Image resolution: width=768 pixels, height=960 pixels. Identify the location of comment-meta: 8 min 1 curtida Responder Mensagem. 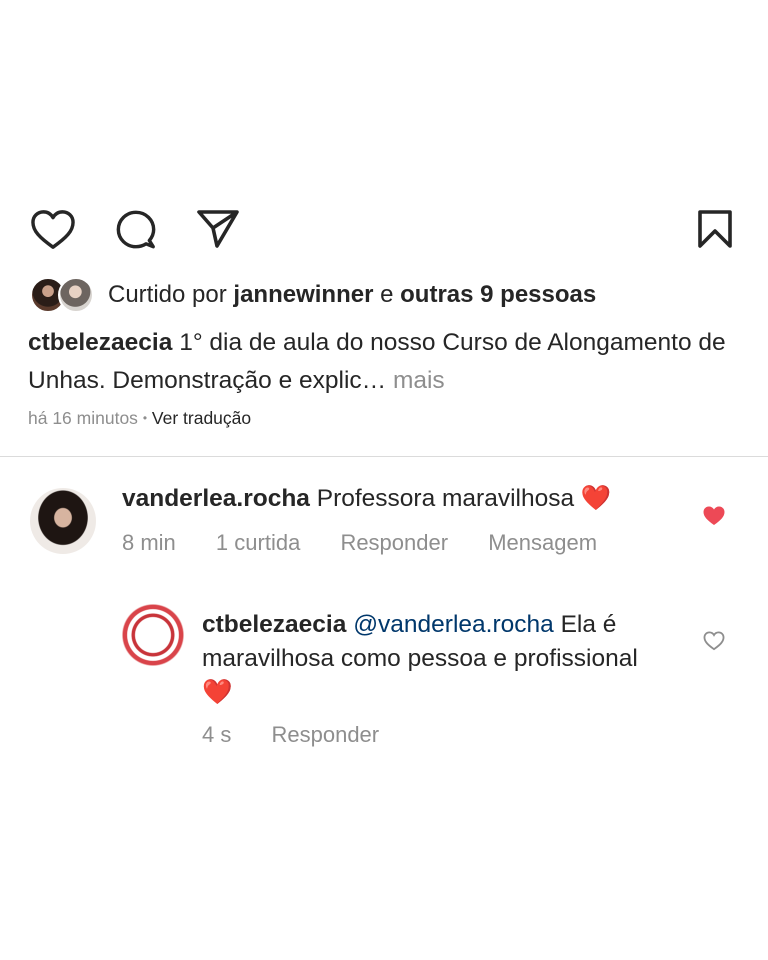
(376, 543).